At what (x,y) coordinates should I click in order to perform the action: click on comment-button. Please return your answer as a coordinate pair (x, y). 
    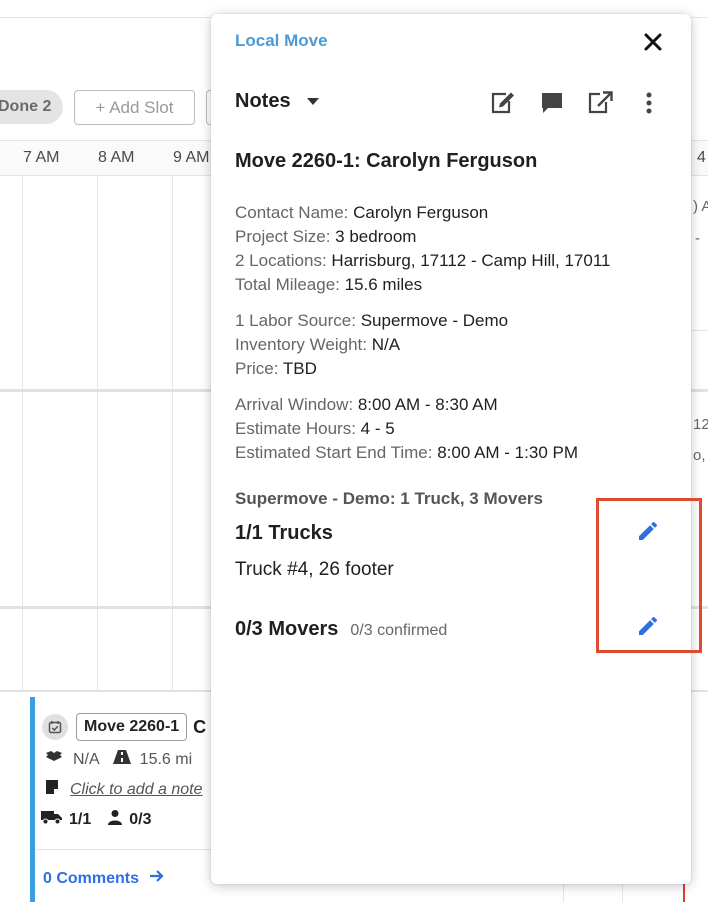
    Looking at the image, I should click on (552, 103).